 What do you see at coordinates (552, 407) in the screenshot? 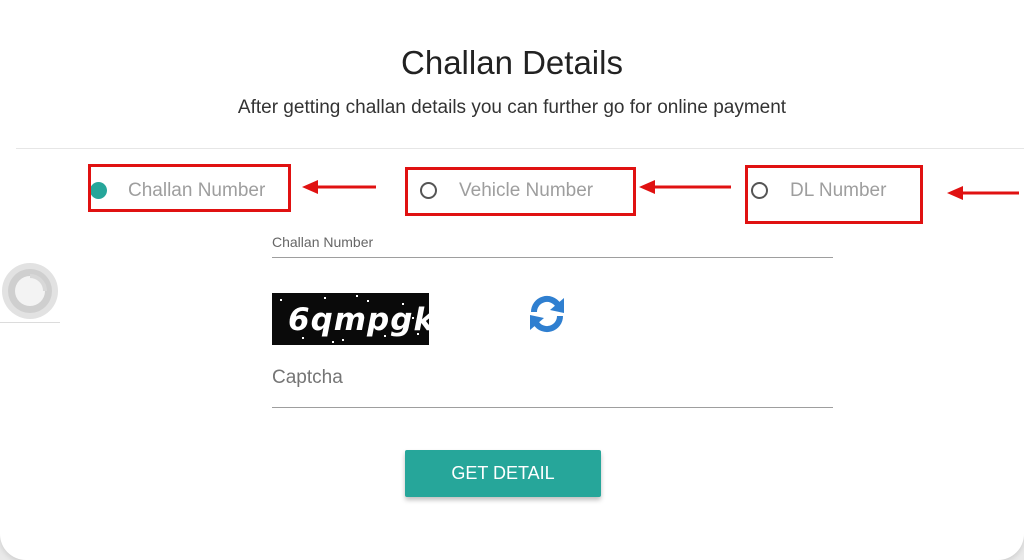
I see `captcha-input-underline` at bounding box center [552, 407].